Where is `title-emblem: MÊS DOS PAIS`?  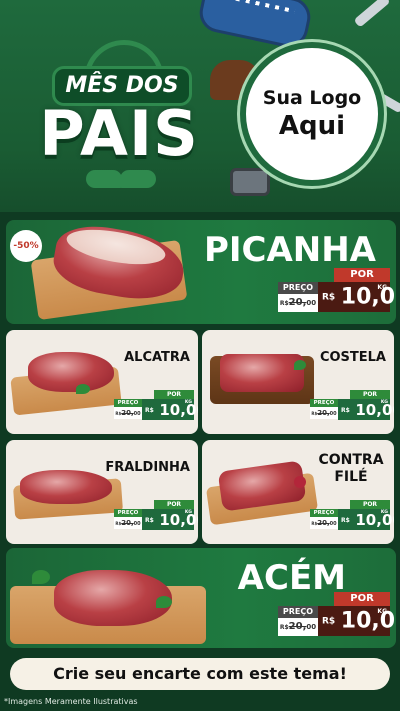 title-emblem: MÊS DOS PAIS is located at coordinates (119, 120).